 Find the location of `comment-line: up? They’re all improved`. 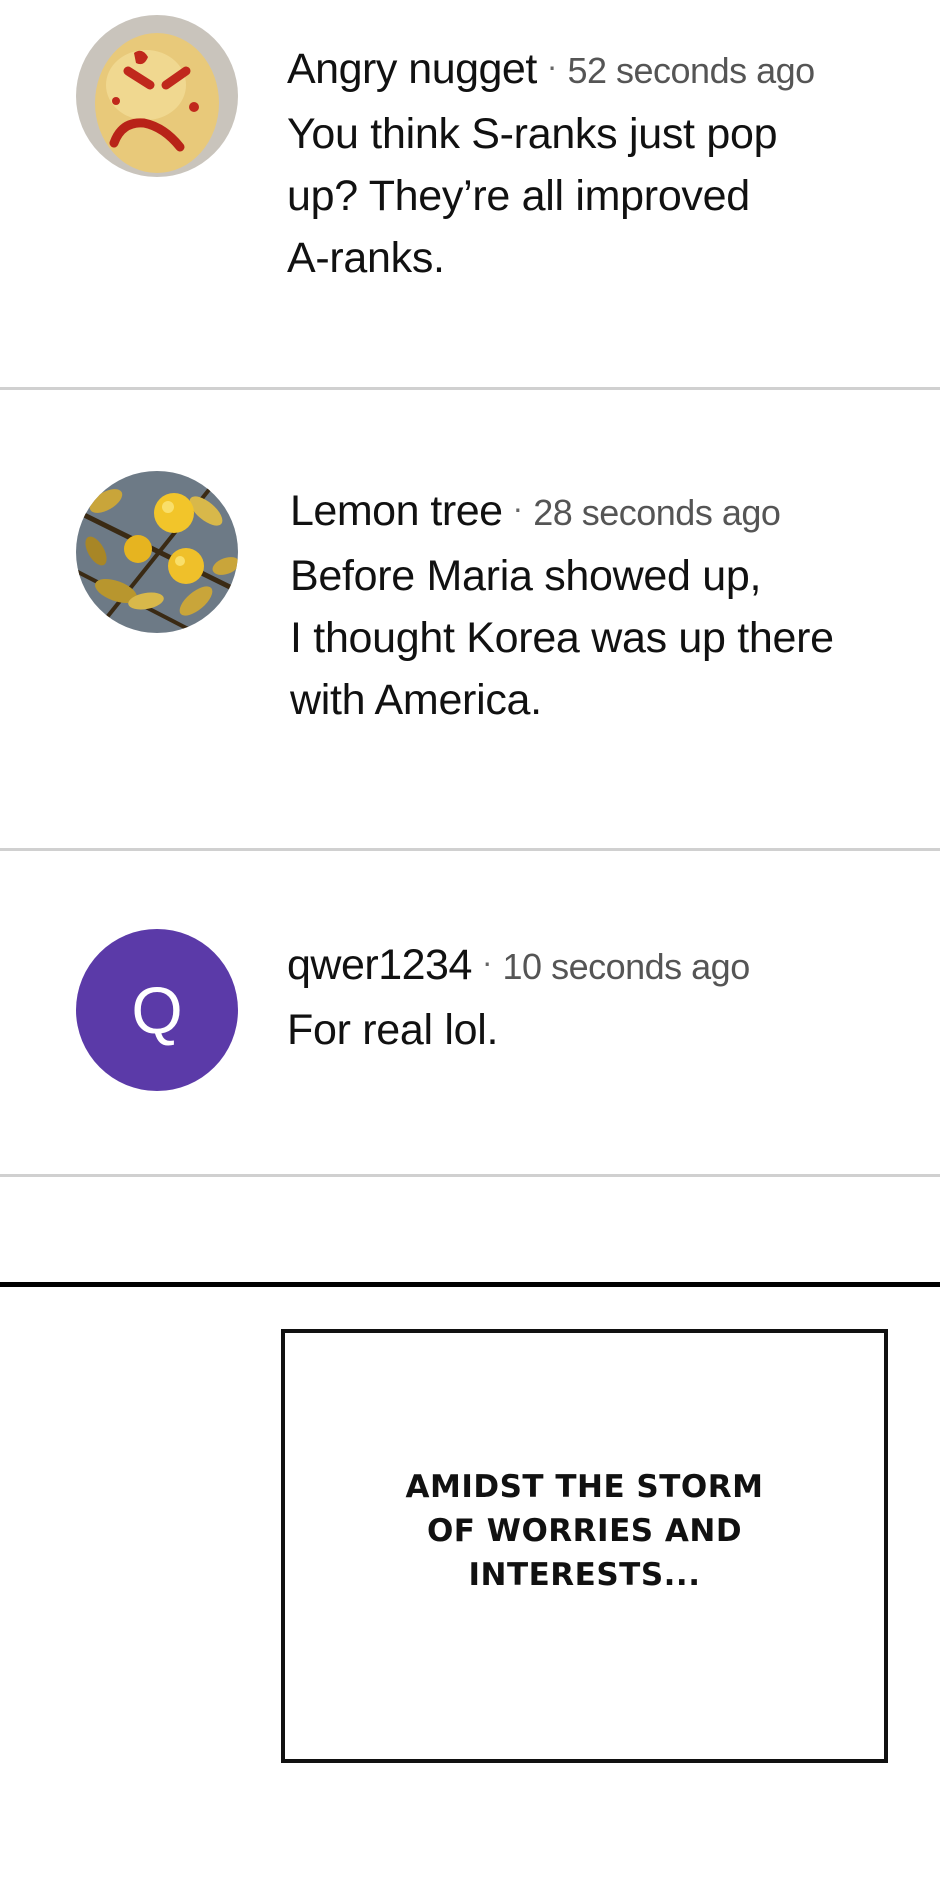

comment-line: up? They’re all improved is located at coordinates (518, 196).